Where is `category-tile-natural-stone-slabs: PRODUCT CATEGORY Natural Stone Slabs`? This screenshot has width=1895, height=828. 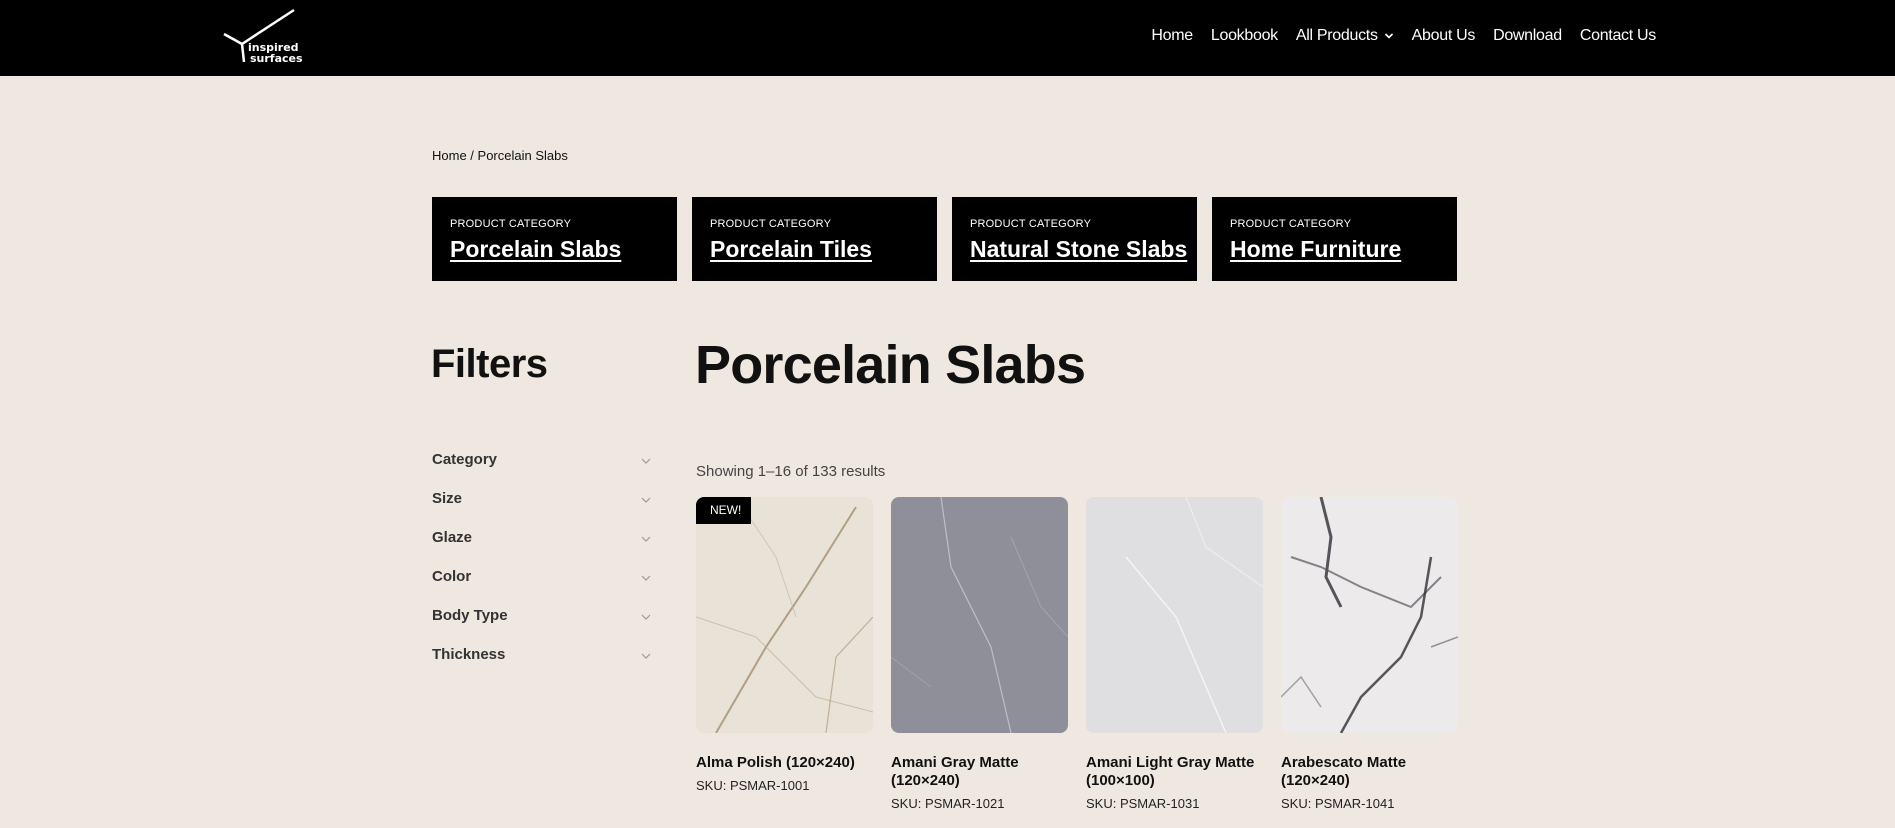 category-tile-natural-stone-slabs: PRODUCT CATEGORY Natural Stone Slabs is located at coordinates (1074, 239).